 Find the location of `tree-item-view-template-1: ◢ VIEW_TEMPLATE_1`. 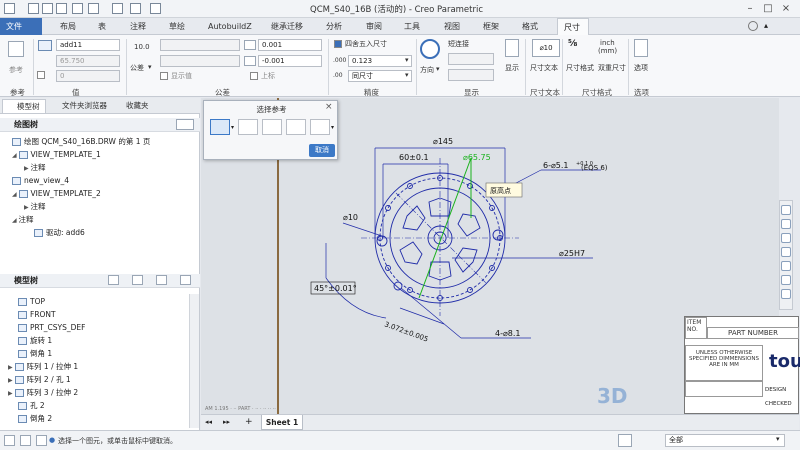

tree-item-view-template-1: ◢ VIEW_TEMPLATE_1 is located at coordinates (56, 155).